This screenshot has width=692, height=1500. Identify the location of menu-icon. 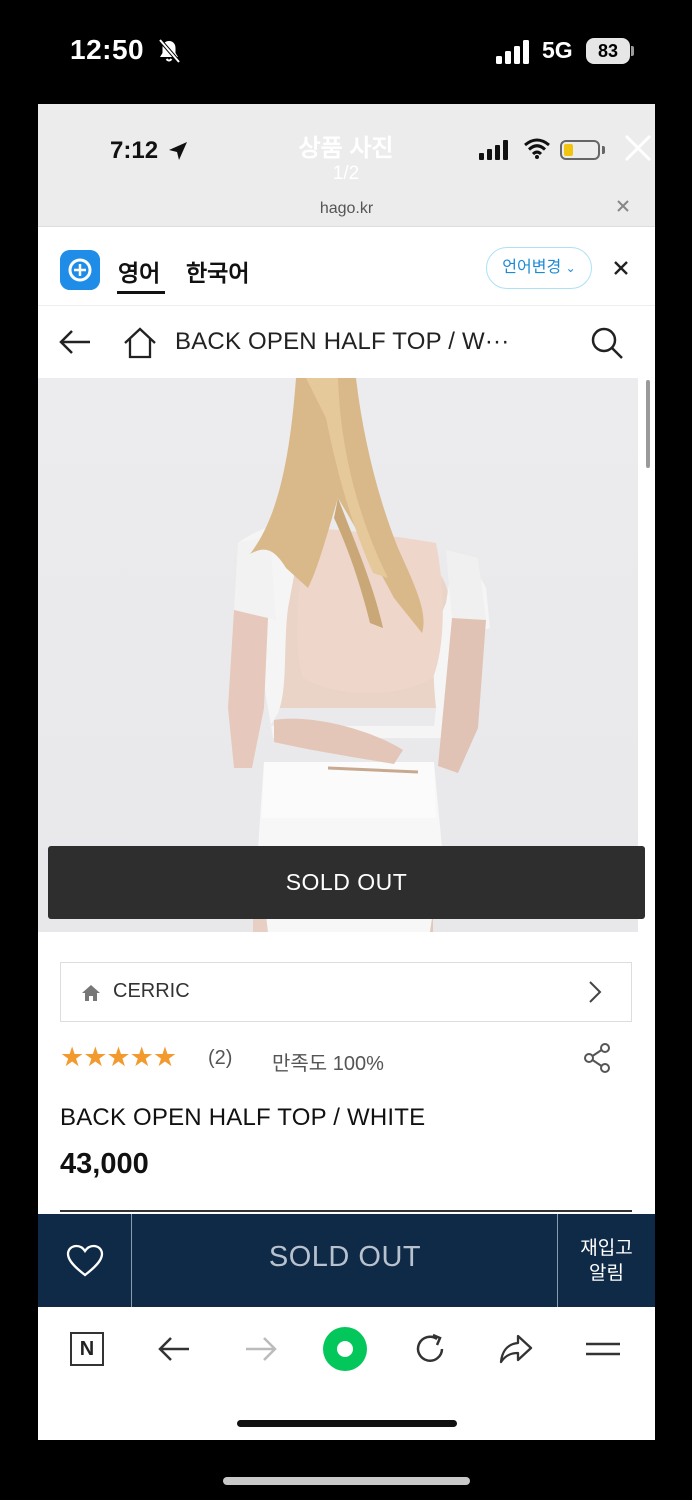
(603, 1349).